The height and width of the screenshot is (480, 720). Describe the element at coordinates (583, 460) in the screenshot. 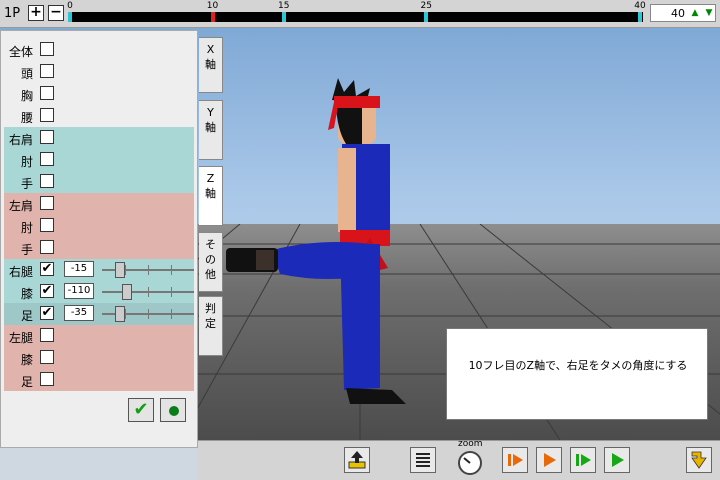

I see `step-forward-button` at that location.